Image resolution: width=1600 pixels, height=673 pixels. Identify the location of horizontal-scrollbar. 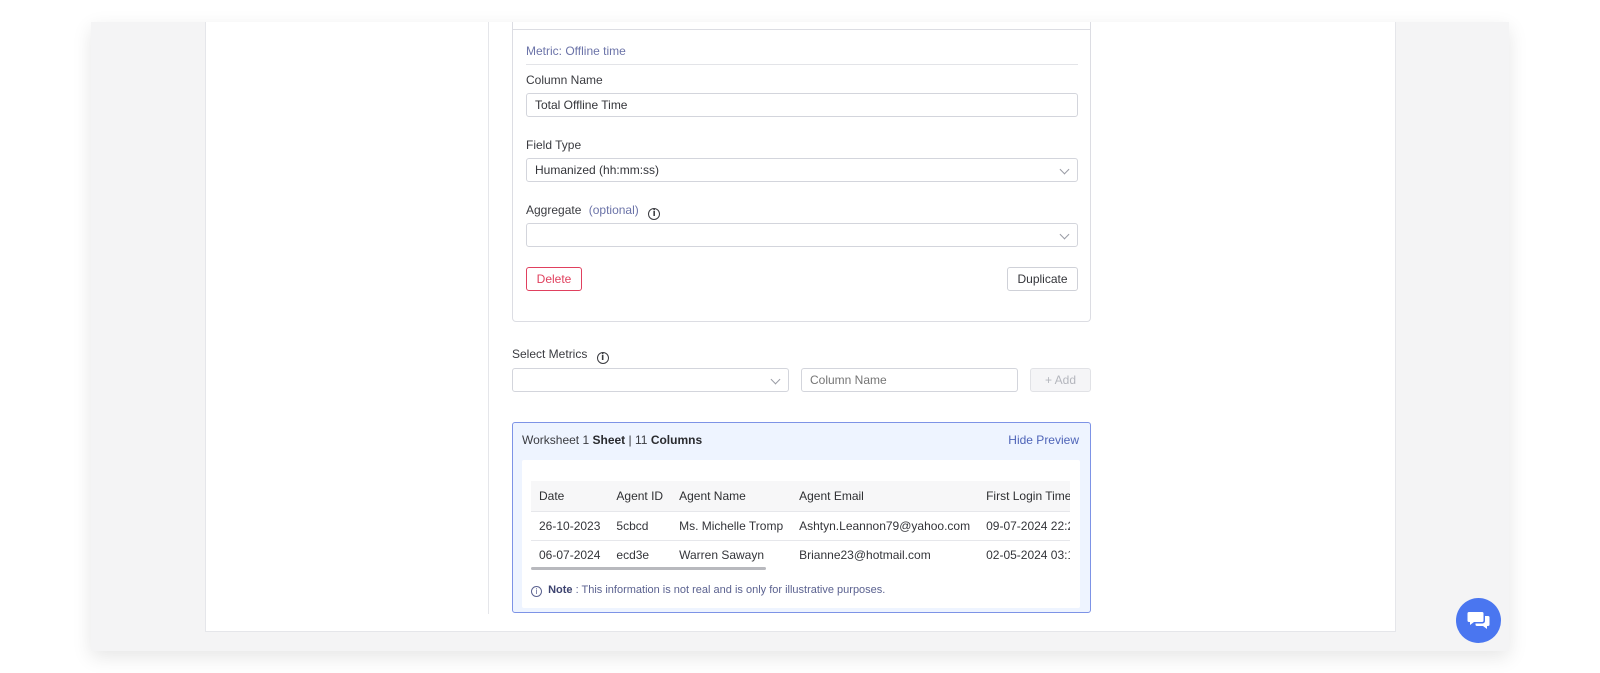
(648, 568).